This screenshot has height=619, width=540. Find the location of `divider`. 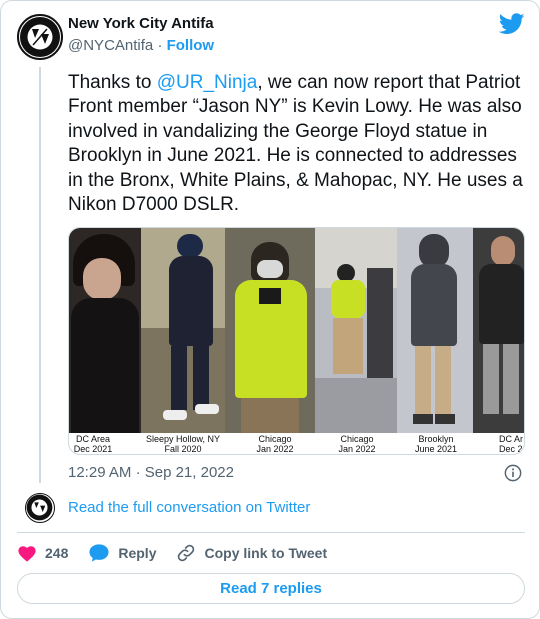

divider is located at coordinates (271, 532).